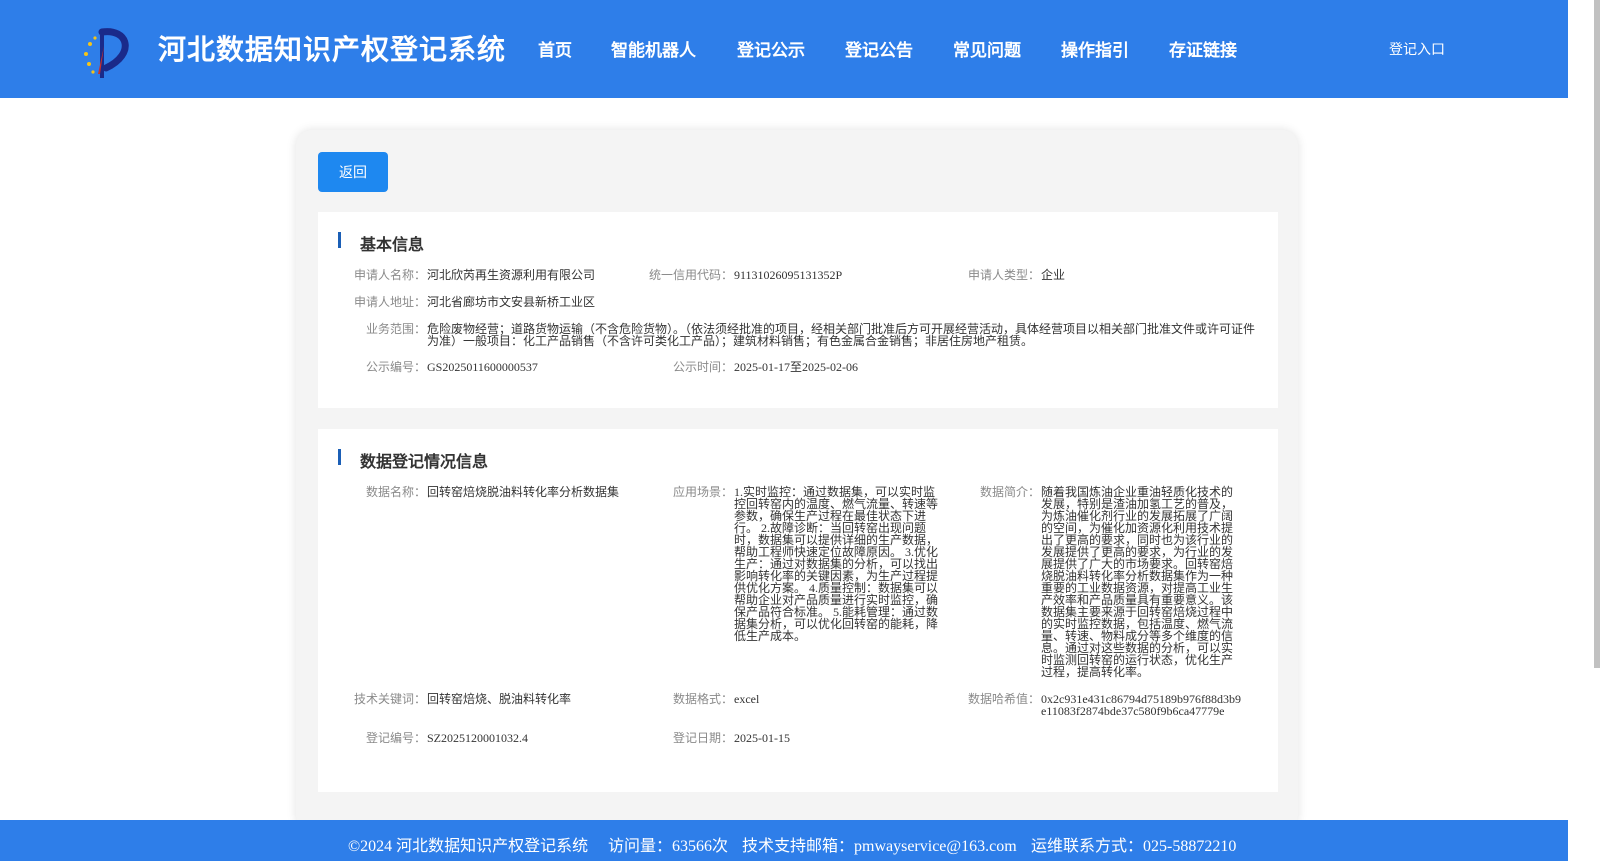 The height and width of the screenshot is (861, 1600). Describe the element at coordinates (702, 492) in the screenshot. I see `scenario-label: 应用场景：` at that location.